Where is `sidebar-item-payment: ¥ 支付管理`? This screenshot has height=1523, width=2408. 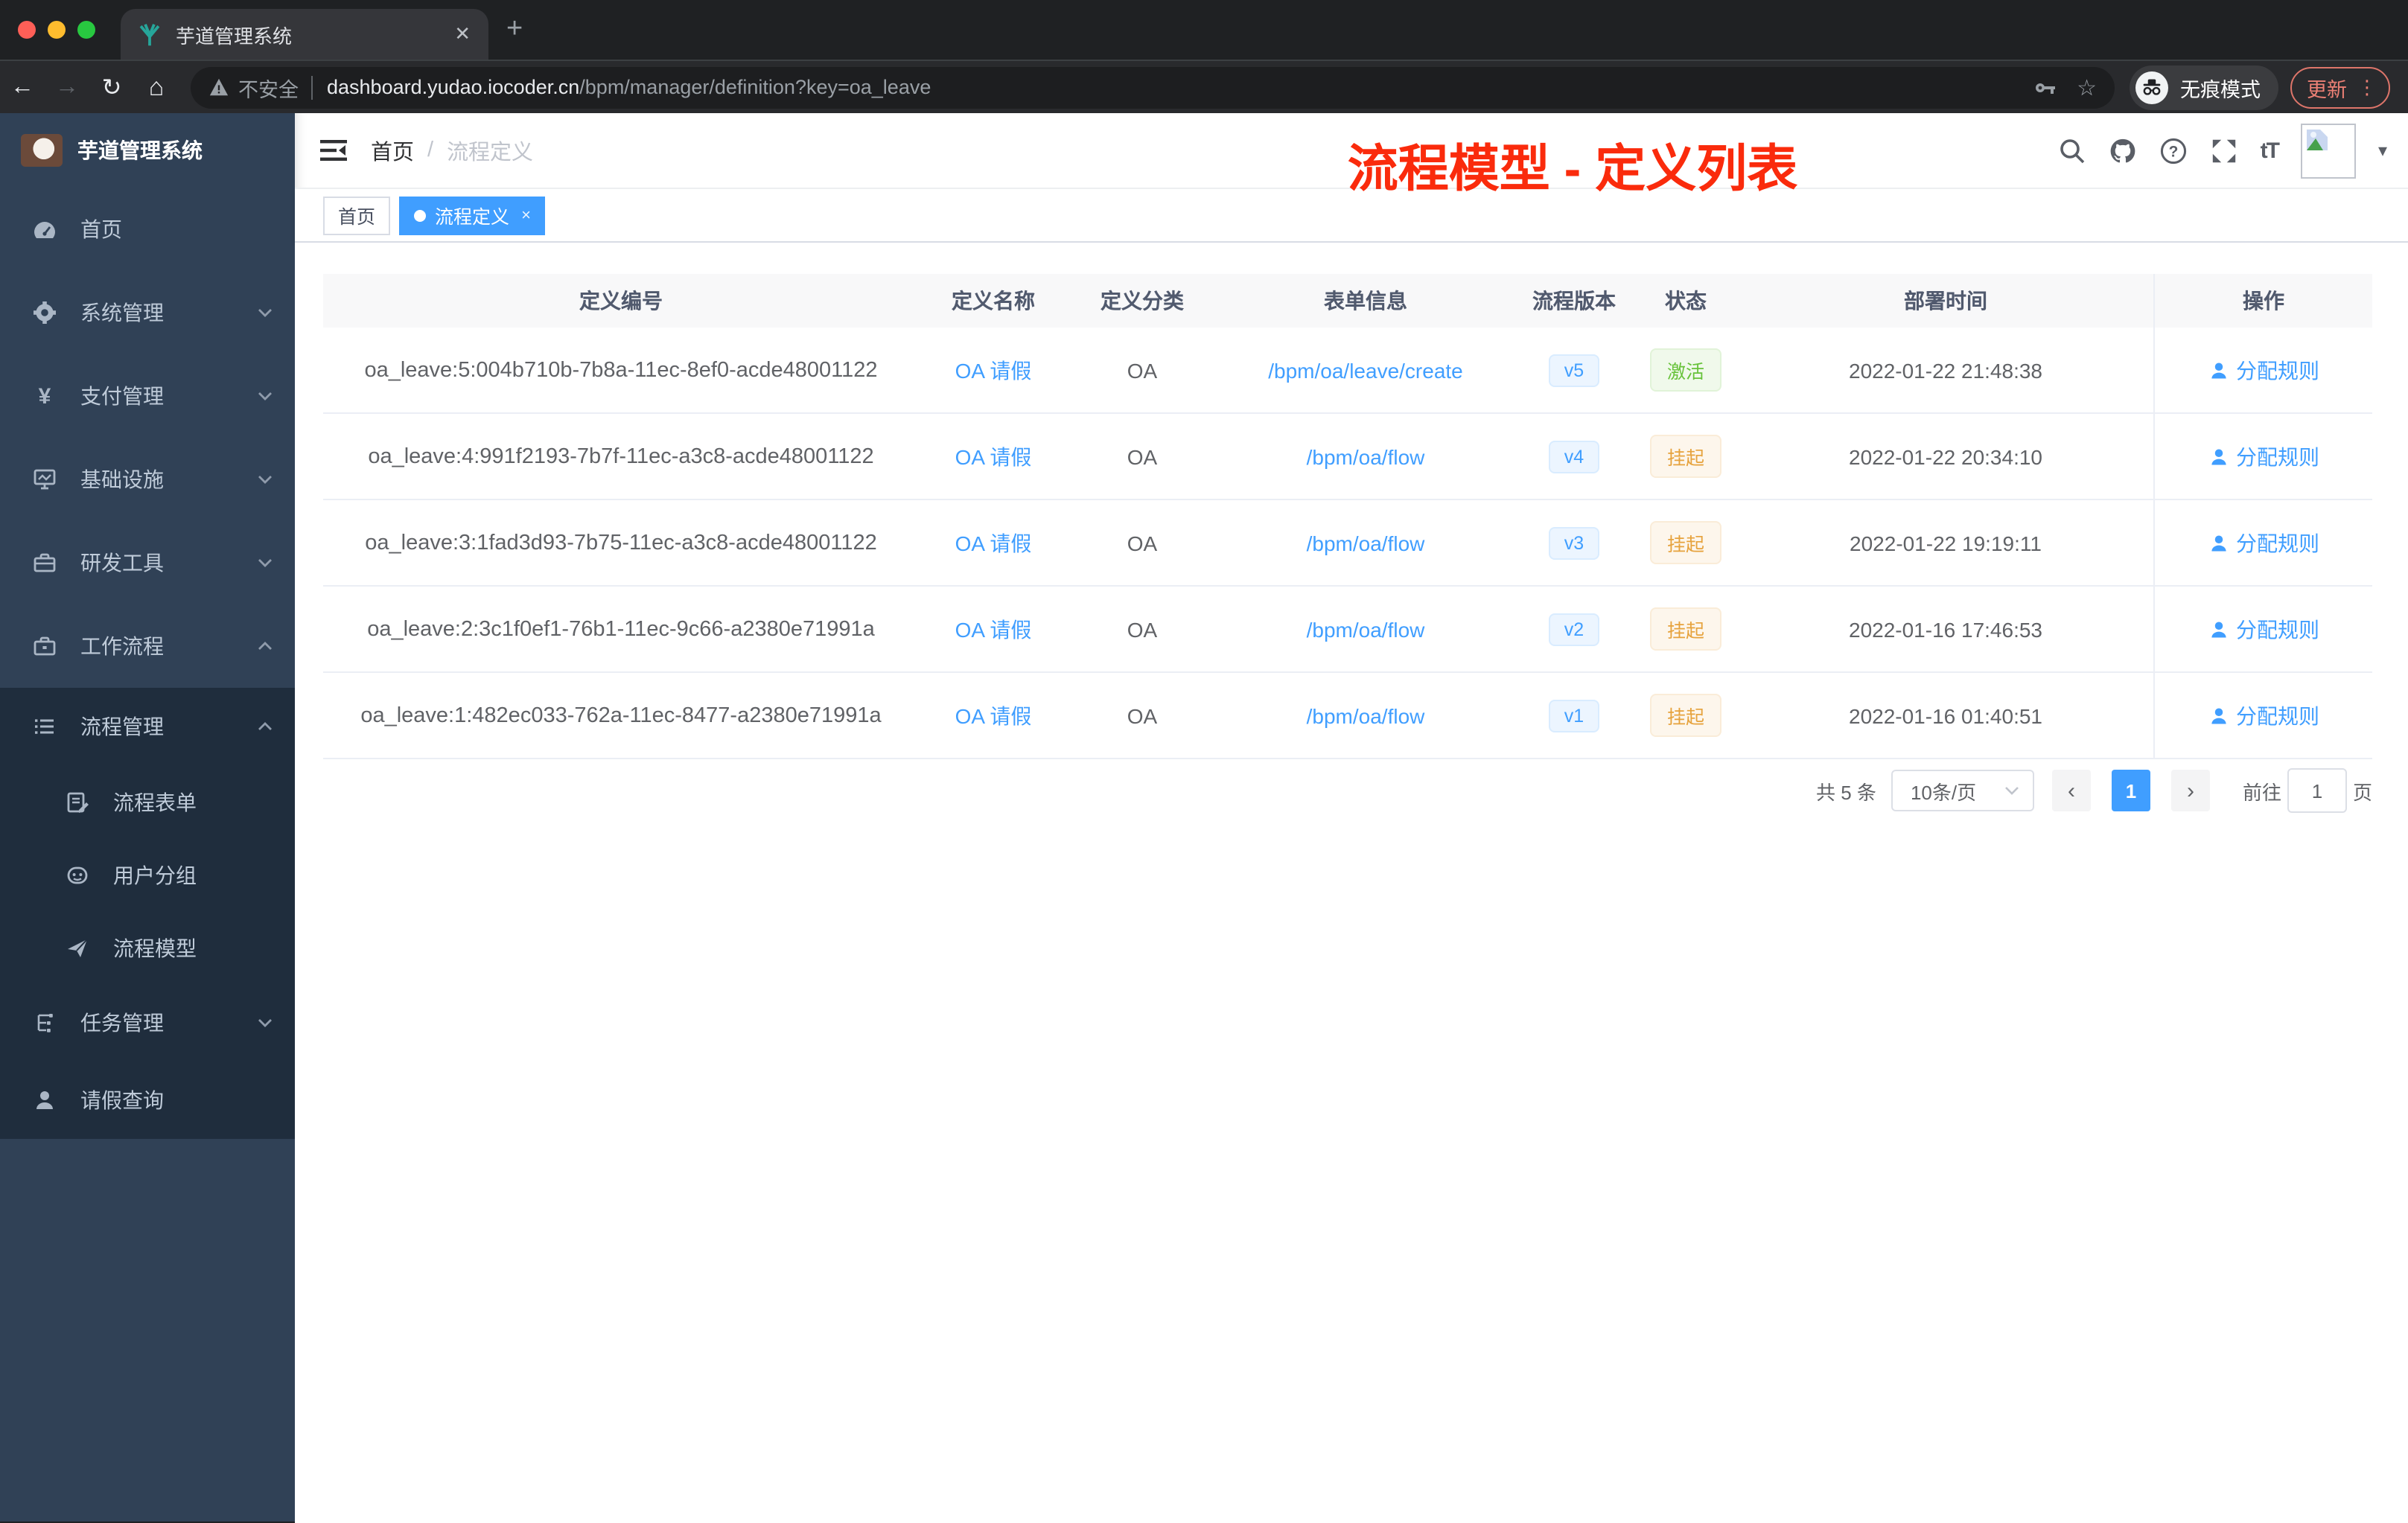
sidebar-item-payment: ¥ 支付管理 is located at coordinates (147, 396).